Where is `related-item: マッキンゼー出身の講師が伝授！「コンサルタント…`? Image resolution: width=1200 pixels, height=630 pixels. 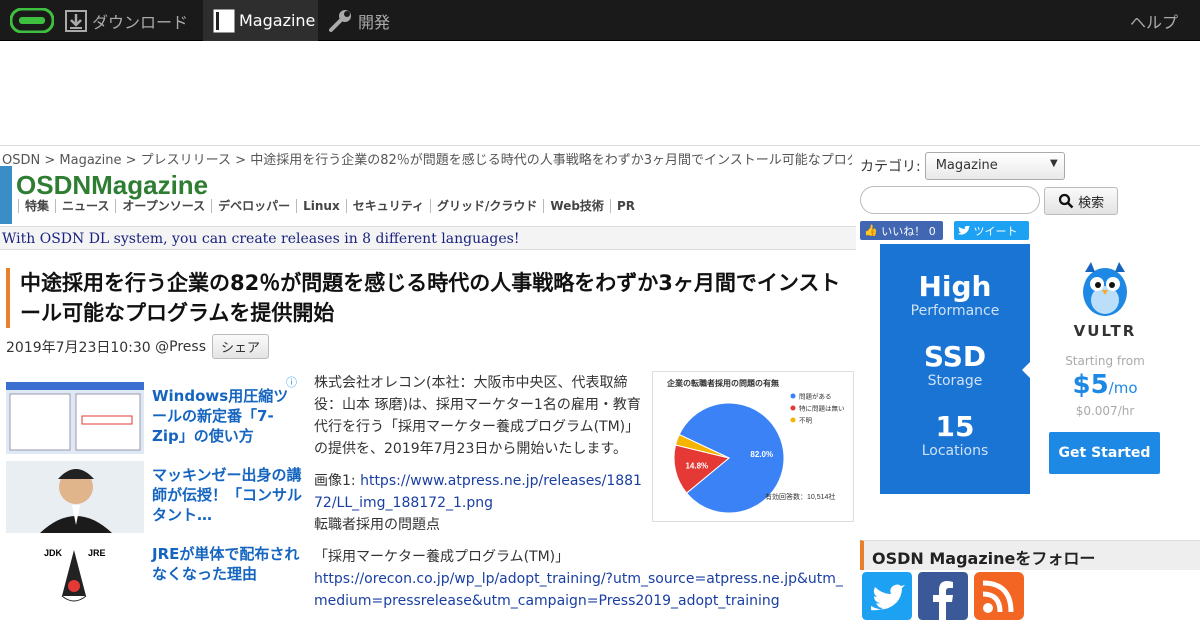
related-item: マッキンゼー出身の講師が伝授！「コンサルタント… is located at coordinates (156, 492).